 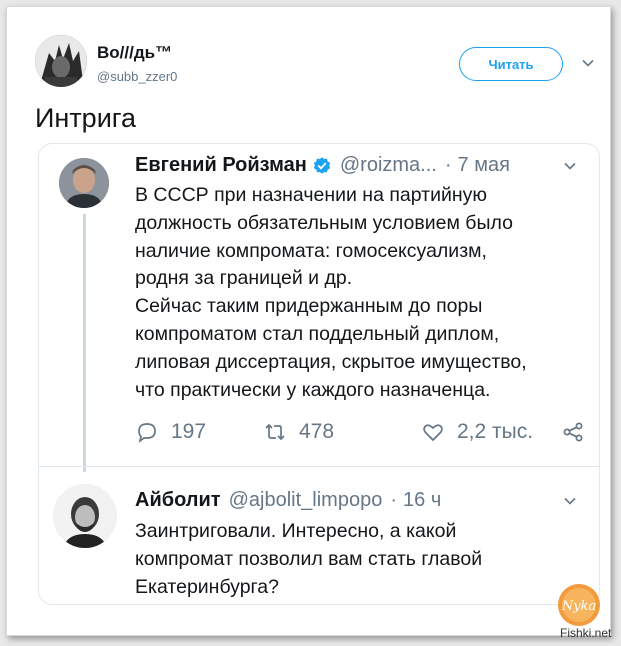 I want to click on follow-button: Читать, so click(x=511, y=64).